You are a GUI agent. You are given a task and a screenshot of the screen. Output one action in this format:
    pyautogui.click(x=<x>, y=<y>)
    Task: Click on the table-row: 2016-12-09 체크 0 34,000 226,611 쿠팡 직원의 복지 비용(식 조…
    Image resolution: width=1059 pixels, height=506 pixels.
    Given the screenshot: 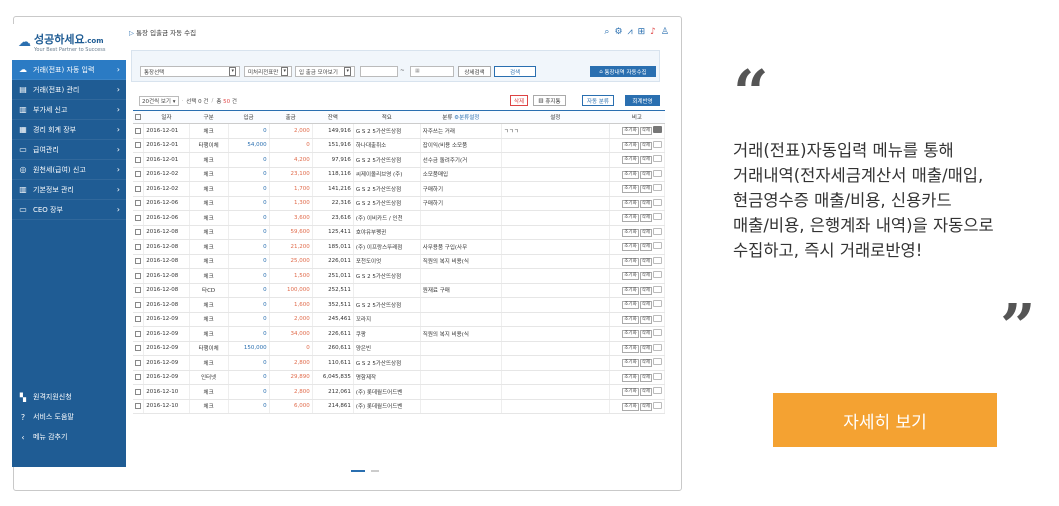 What is the action you would take?
    pyautogui.click(x=399, y=334)
    